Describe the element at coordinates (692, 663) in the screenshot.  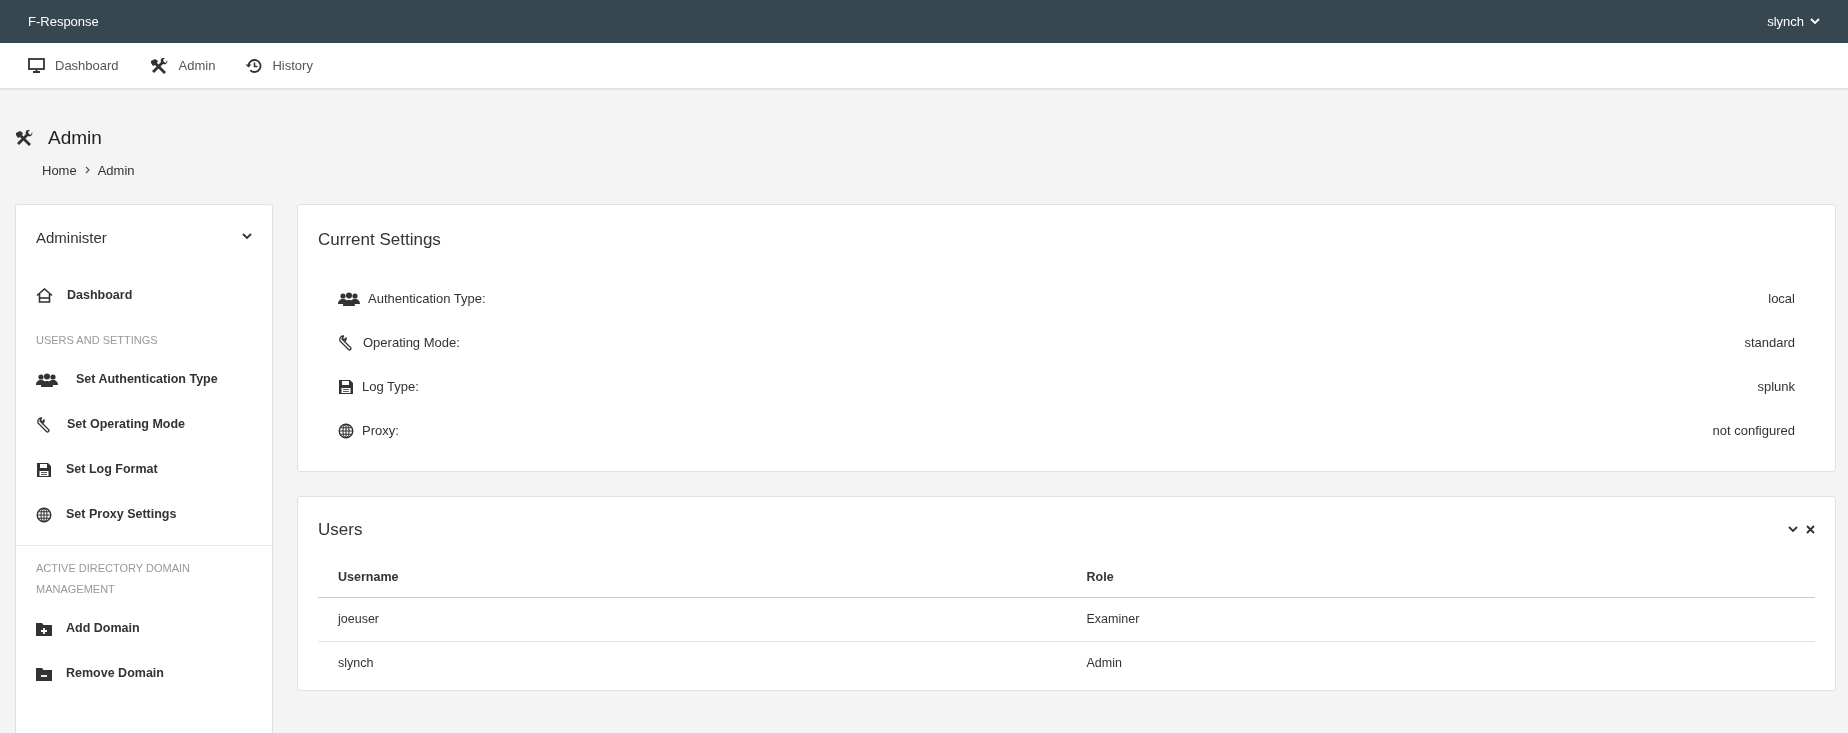
I see `table-cell: slynch` at that location.